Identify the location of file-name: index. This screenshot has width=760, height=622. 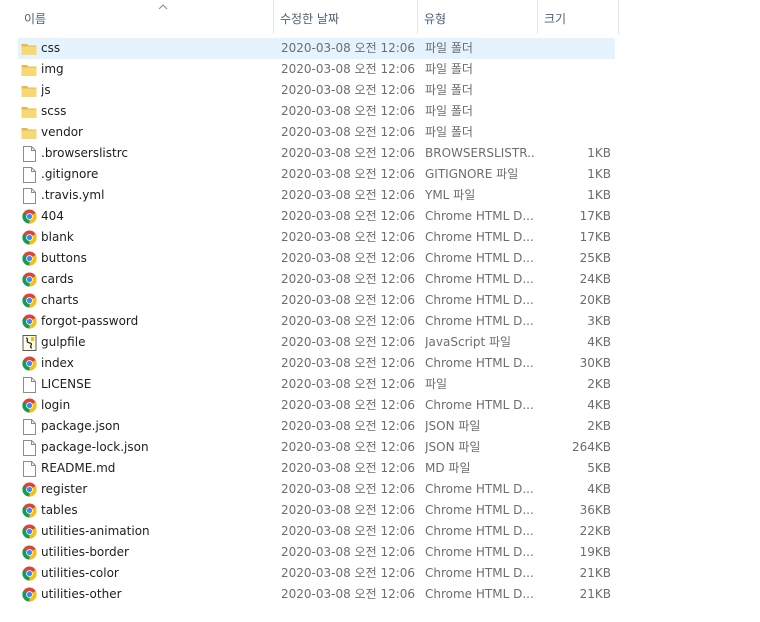
(57, 363).